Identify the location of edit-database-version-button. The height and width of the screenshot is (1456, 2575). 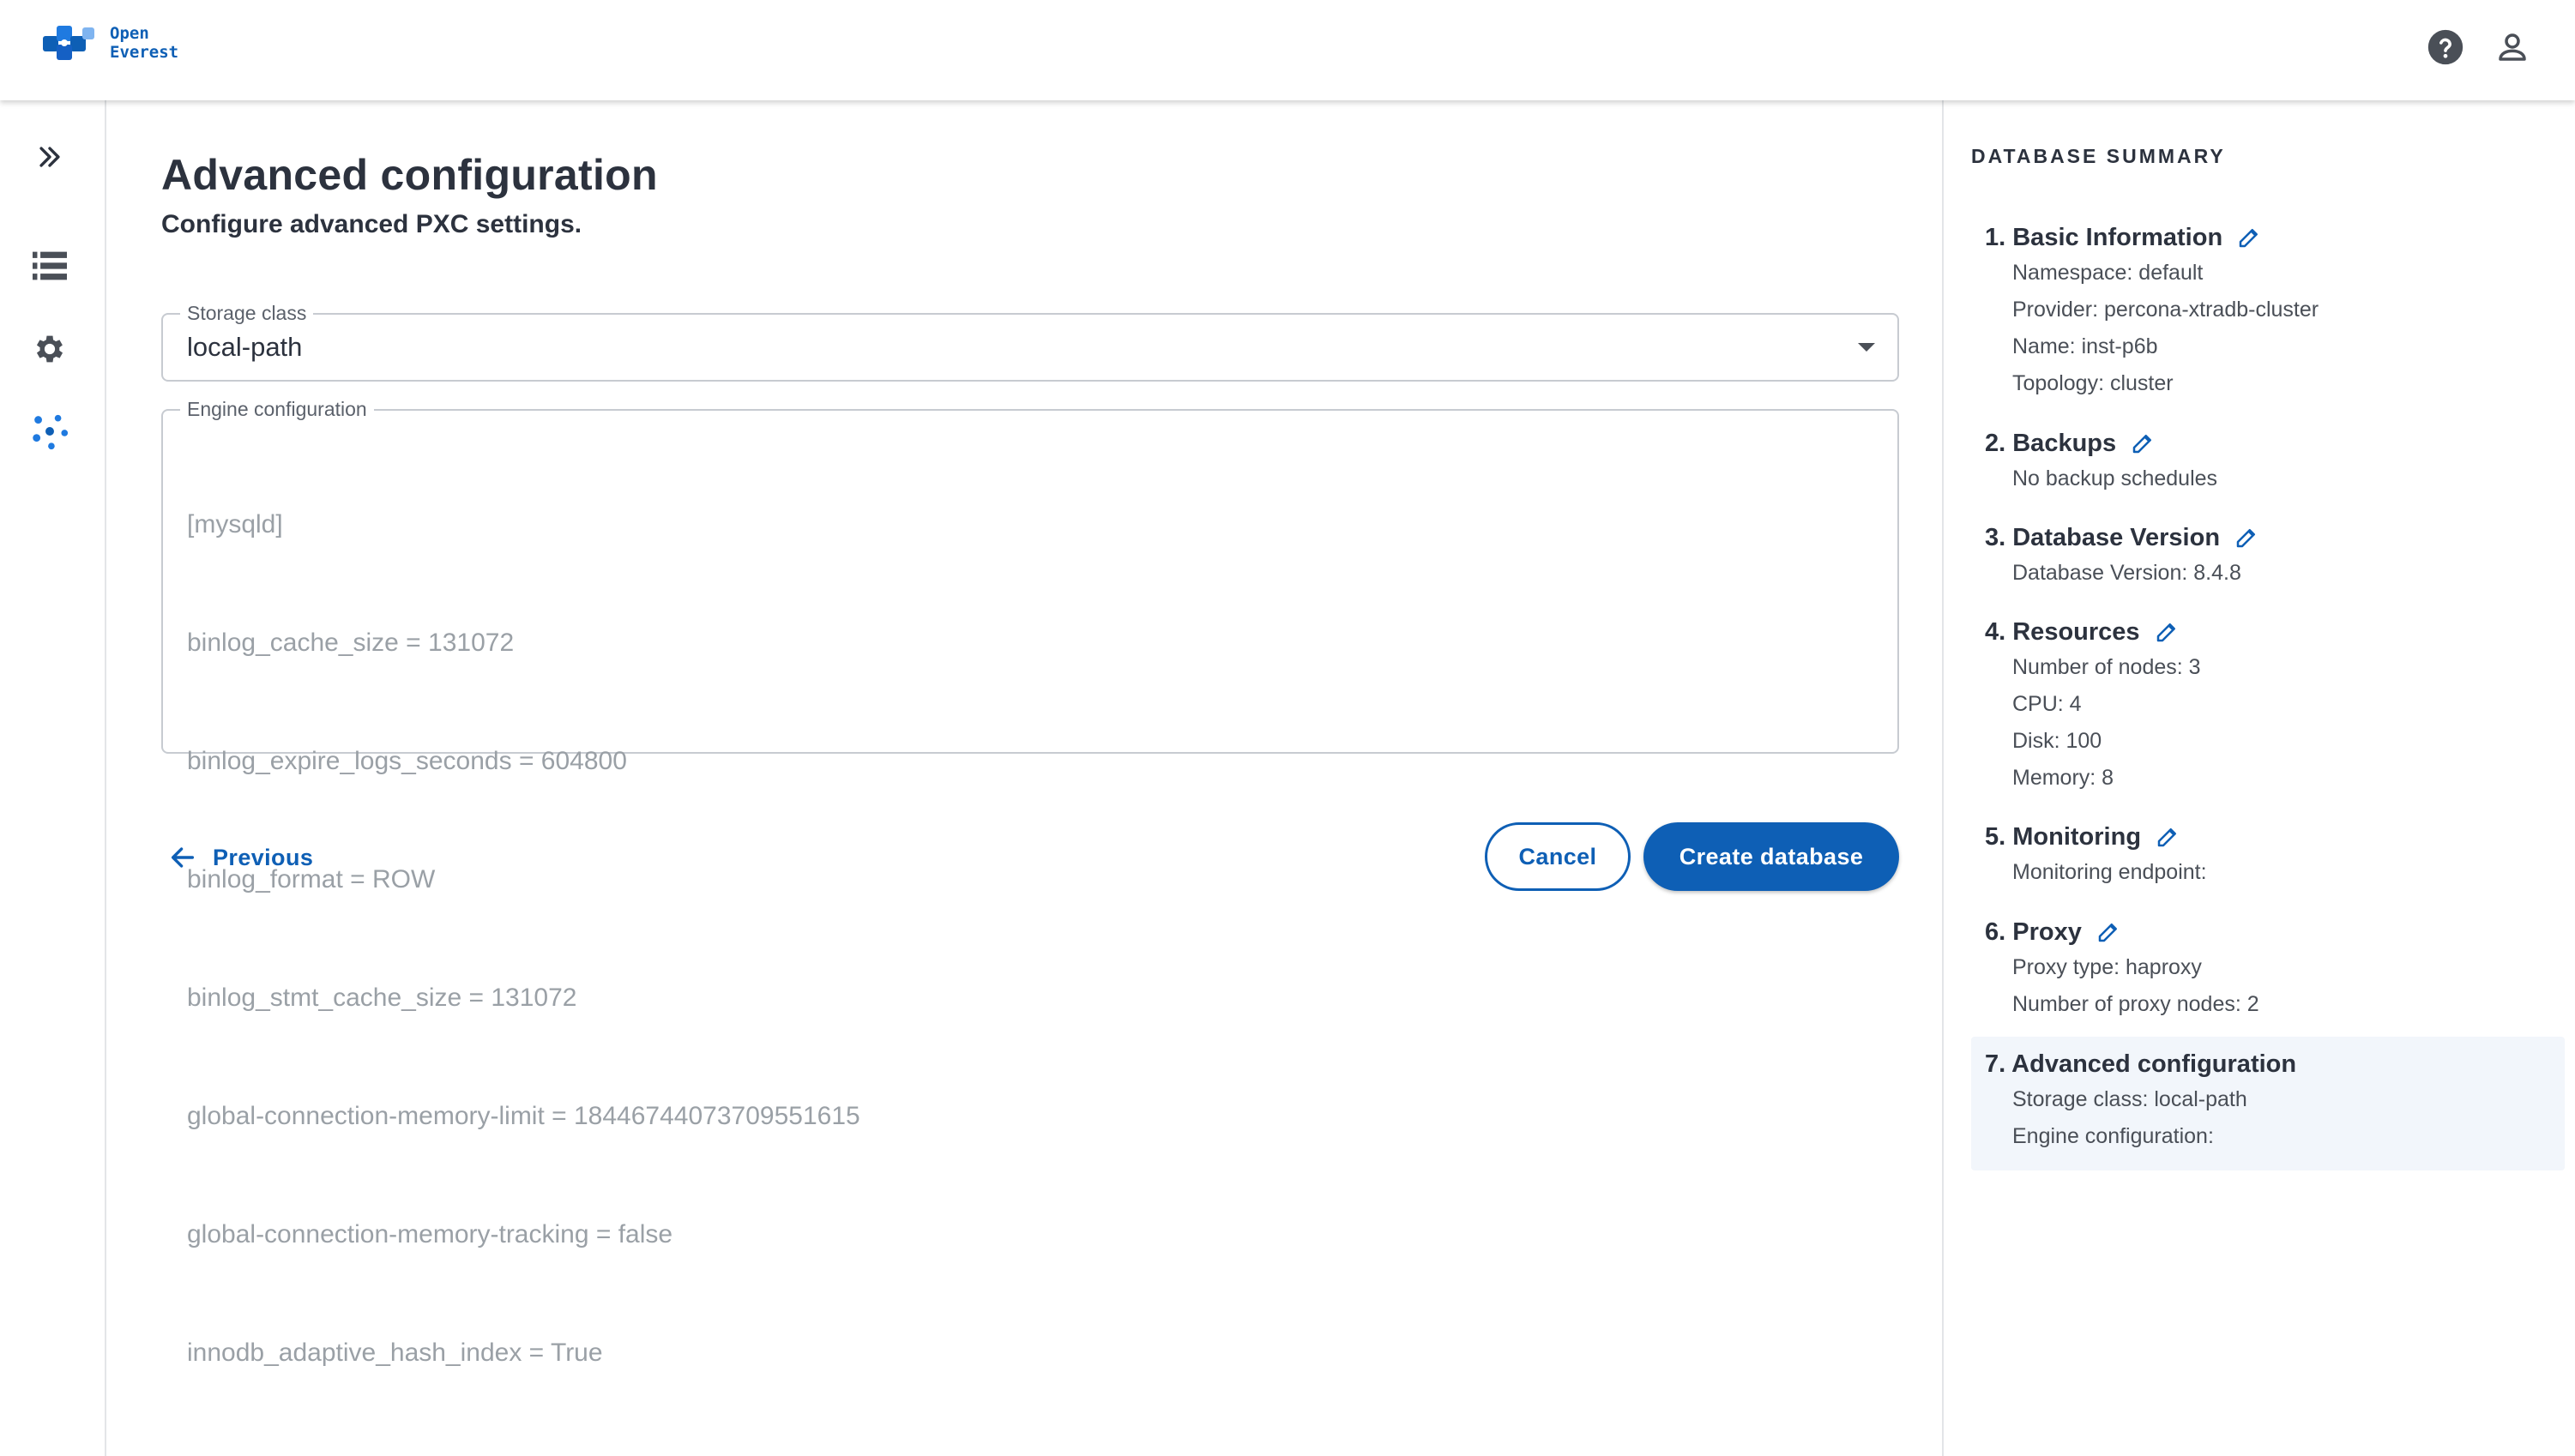
(2247, 538).